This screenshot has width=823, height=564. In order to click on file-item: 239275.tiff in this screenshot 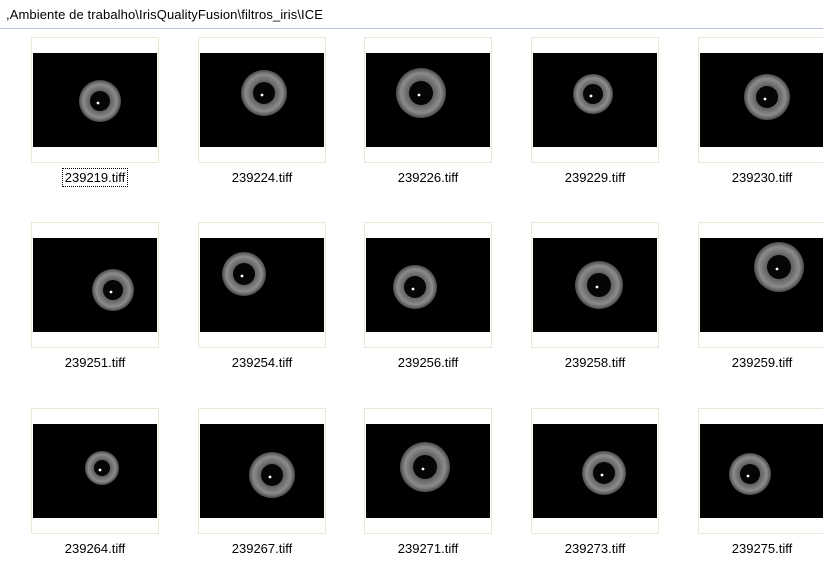, I will do `click(760, 483)`.